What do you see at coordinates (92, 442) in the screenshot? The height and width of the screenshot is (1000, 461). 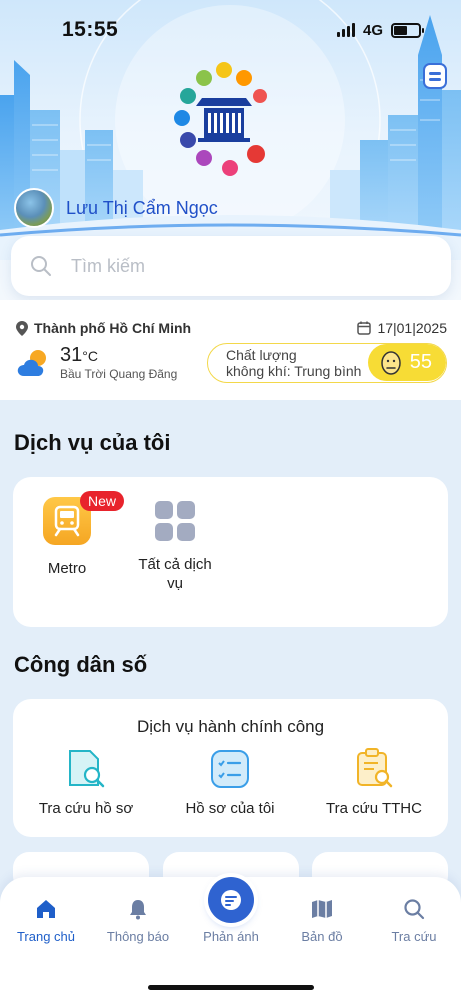 I see `my-services-title: Dịch vụ của tôi` at bounding box center [92, 442].